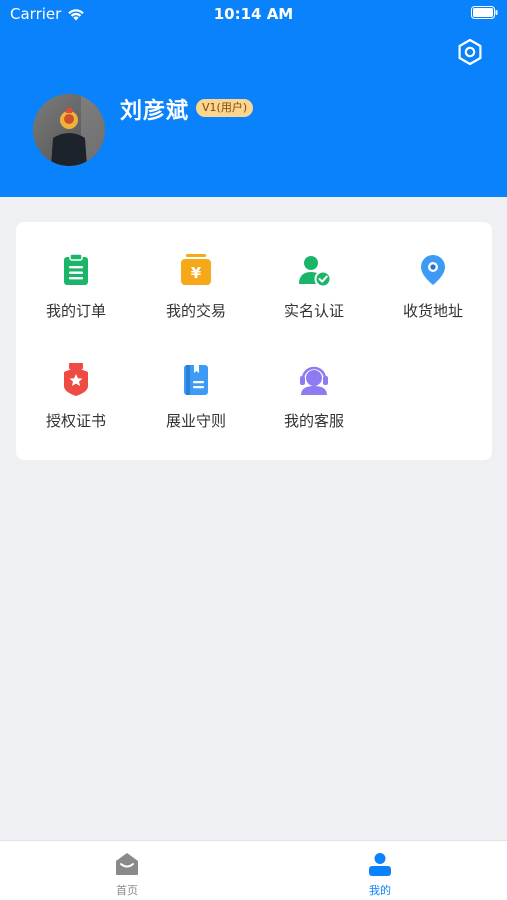 The height and width of the screenshot is (900, 507). What do you see at coordinates (314, 380) in the screenshot?
I see `headset-icon` at bounding box center [314, 380].